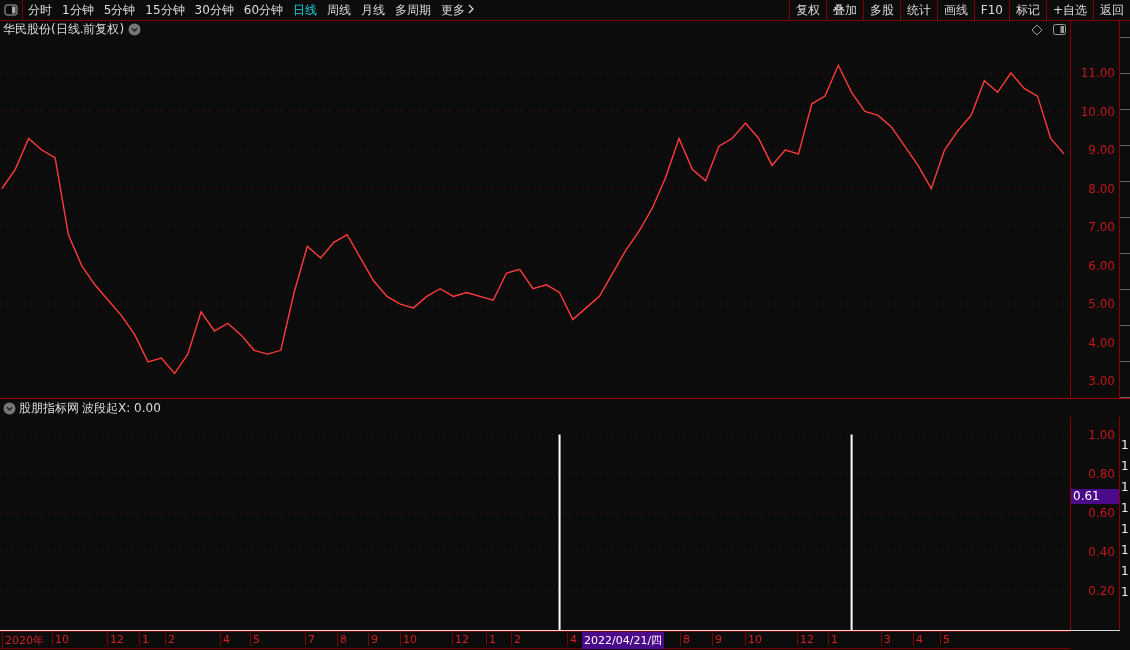 The width and height of the screenshot is (1130, 650). What do you see at coordinates (1101, 473) in the screenshot?
I see `axis-label: 0.80` at bounding box center [1101, 473].